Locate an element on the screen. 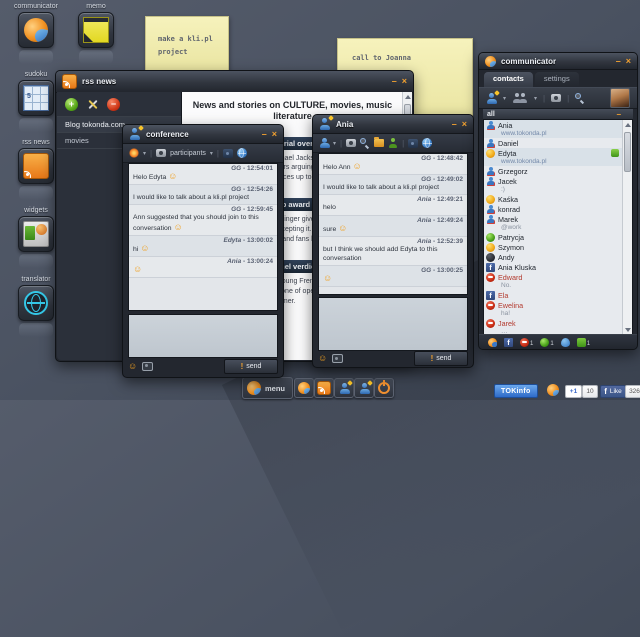 Image resolution: width=640 pixels, height=637 pixels. contact-row: Grzegorz is located at coordinates (553, 171).